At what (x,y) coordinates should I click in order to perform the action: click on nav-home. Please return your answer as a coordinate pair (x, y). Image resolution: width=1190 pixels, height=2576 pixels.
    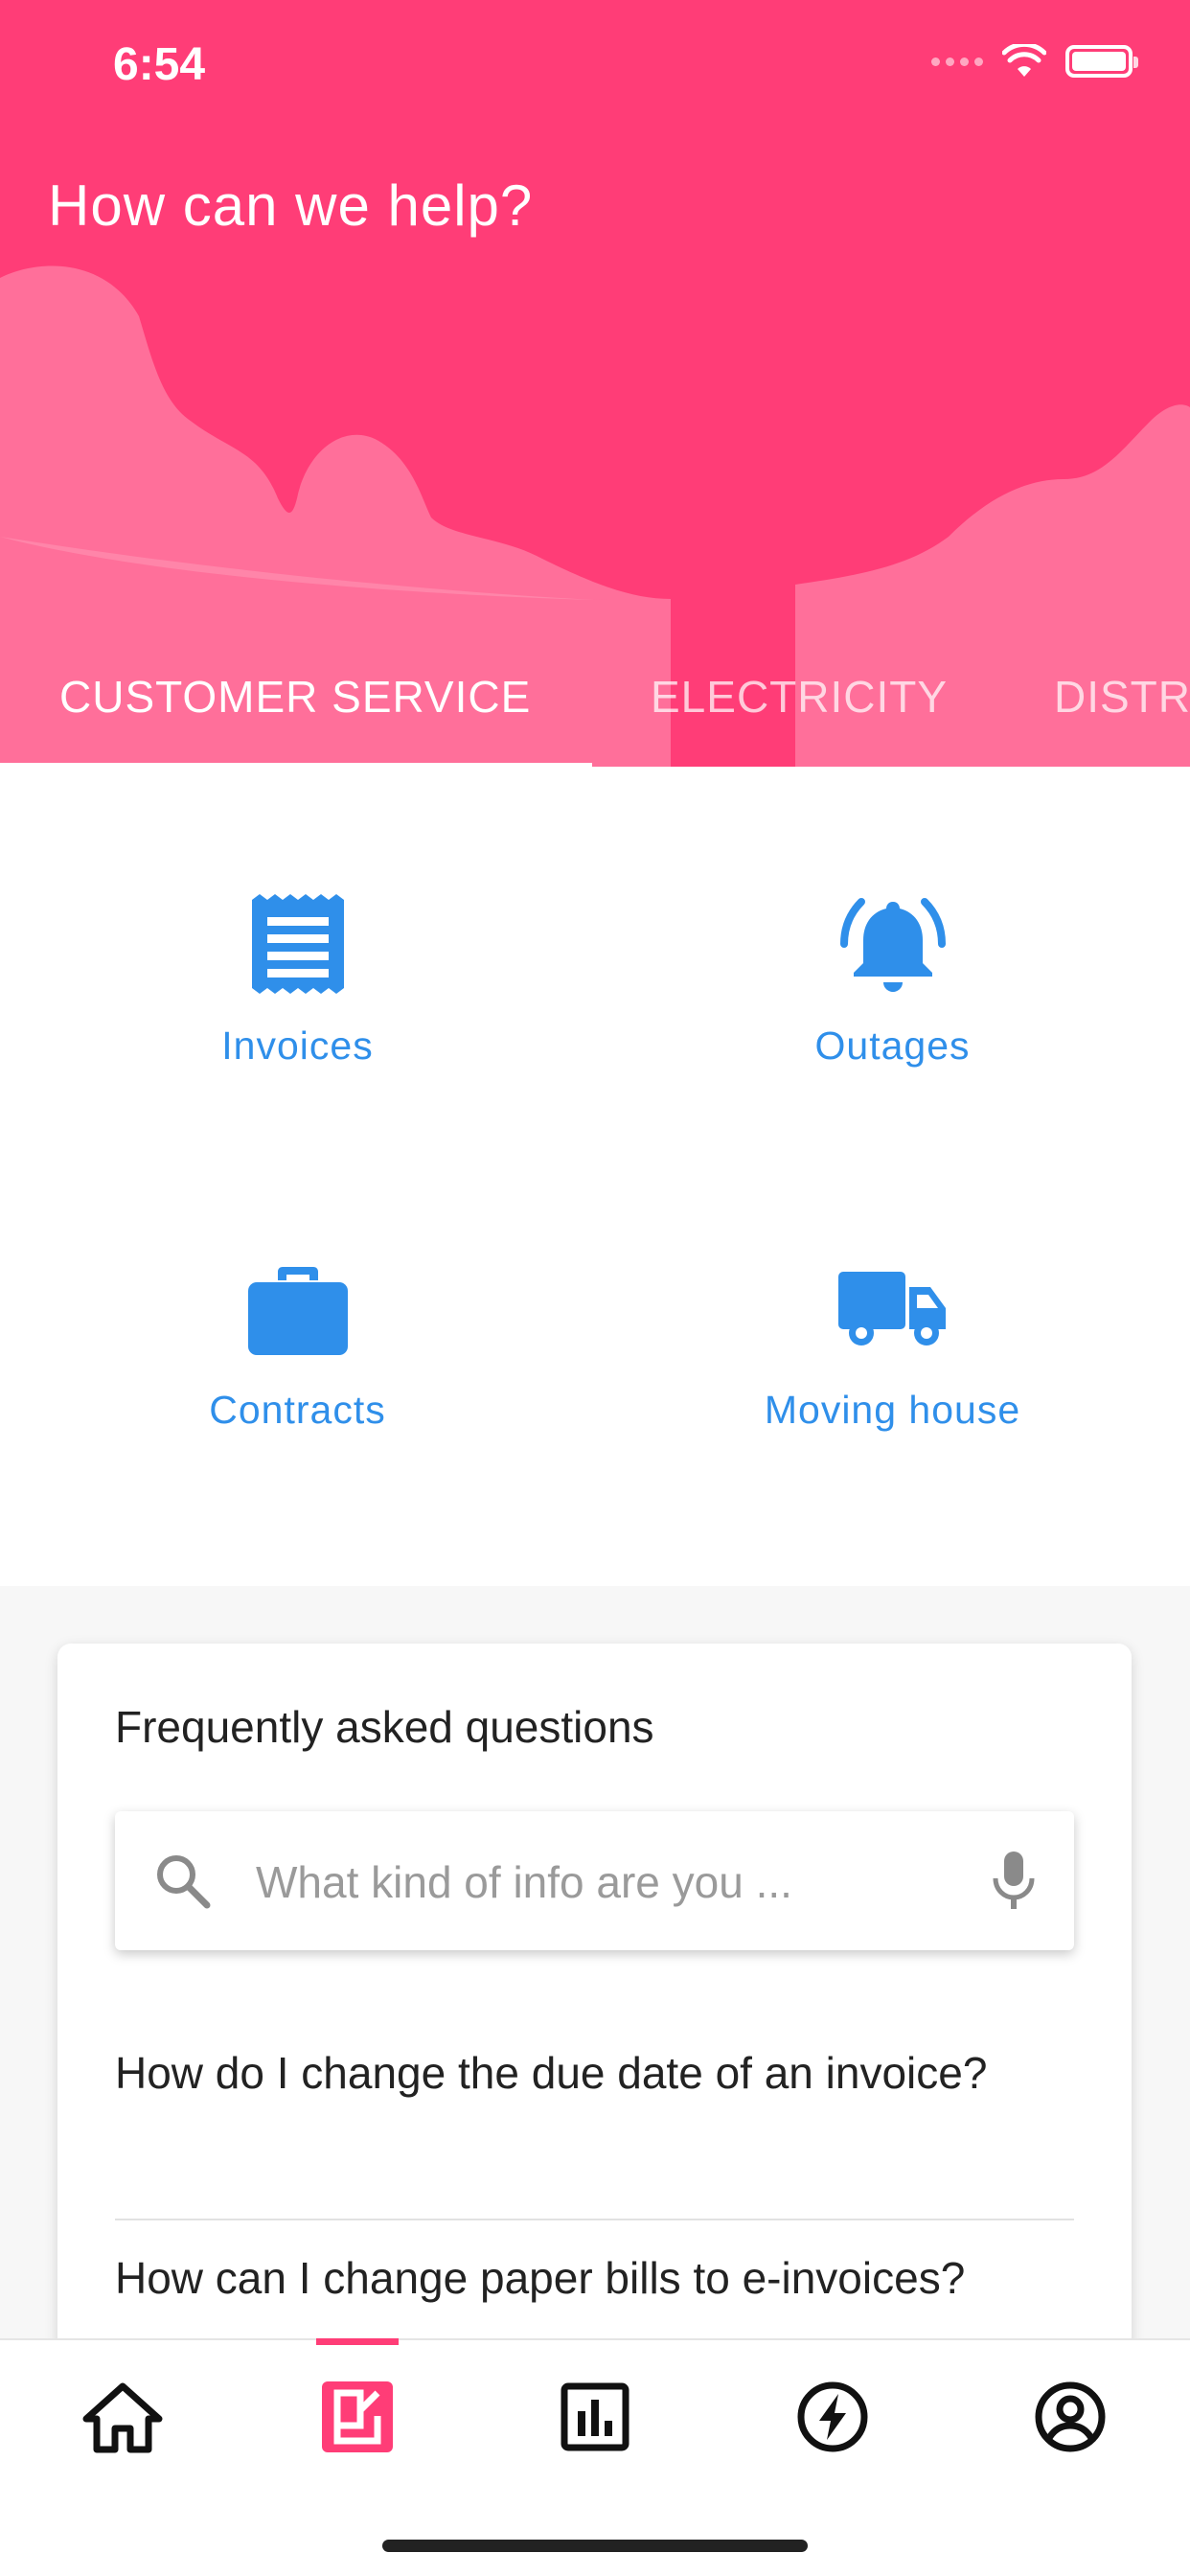
    Looking at the image, I should click on (123, 2417).